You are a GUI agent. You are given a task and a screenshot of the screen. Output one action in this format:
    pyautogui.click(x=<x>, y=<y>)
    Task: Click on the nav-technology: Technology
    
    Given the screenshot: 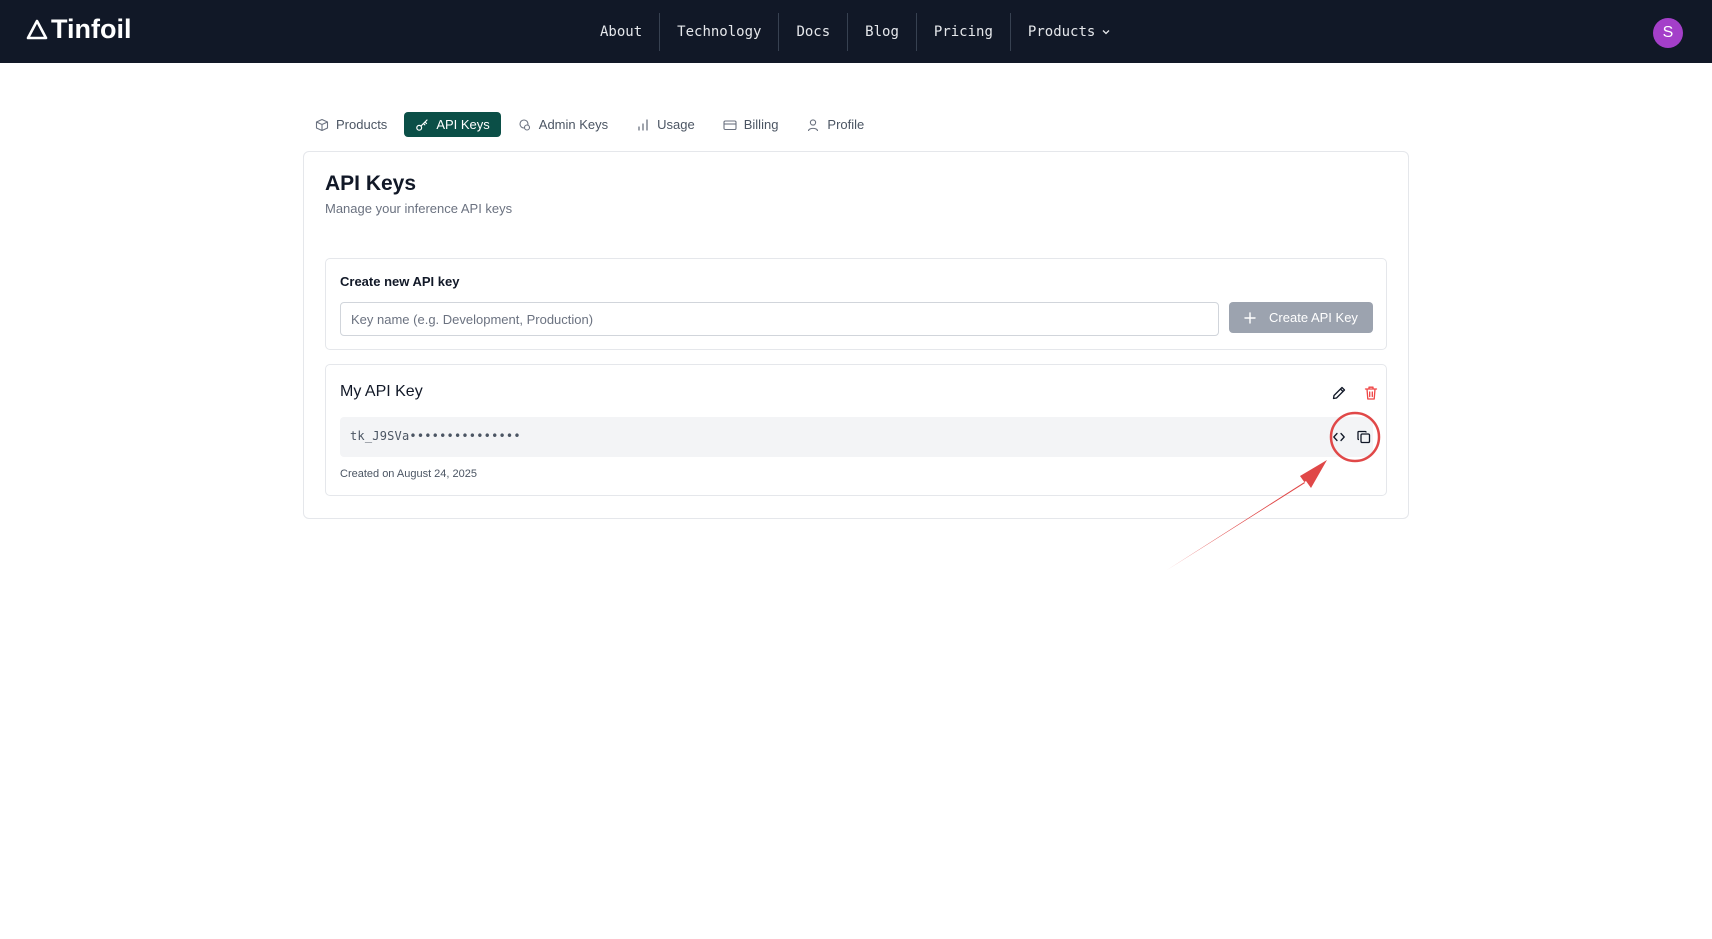 What is the action you would take?
    pyautogui.click(x=720, y=32)
    